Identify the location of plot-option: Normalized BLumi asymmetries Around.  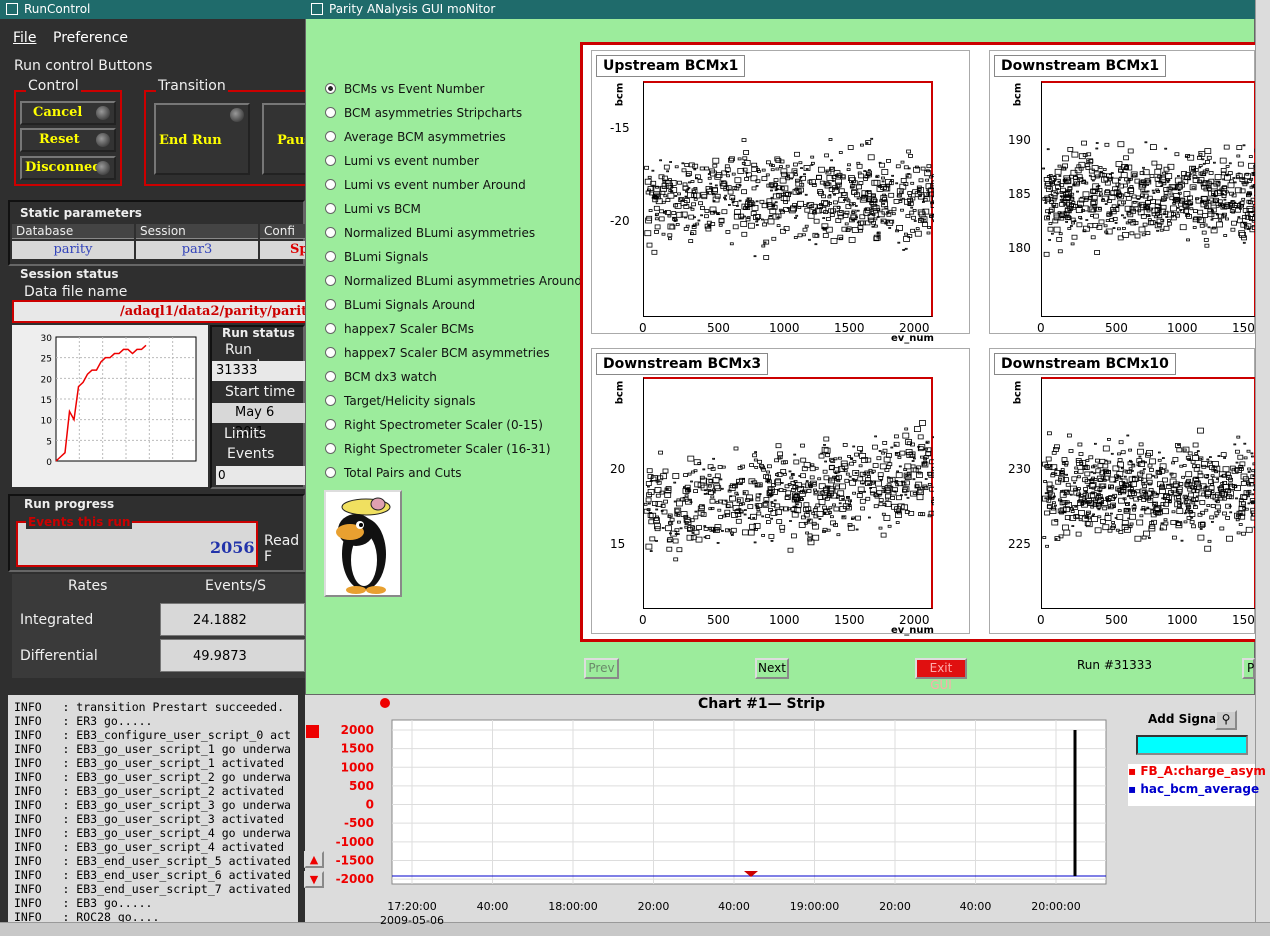
(453, 281).